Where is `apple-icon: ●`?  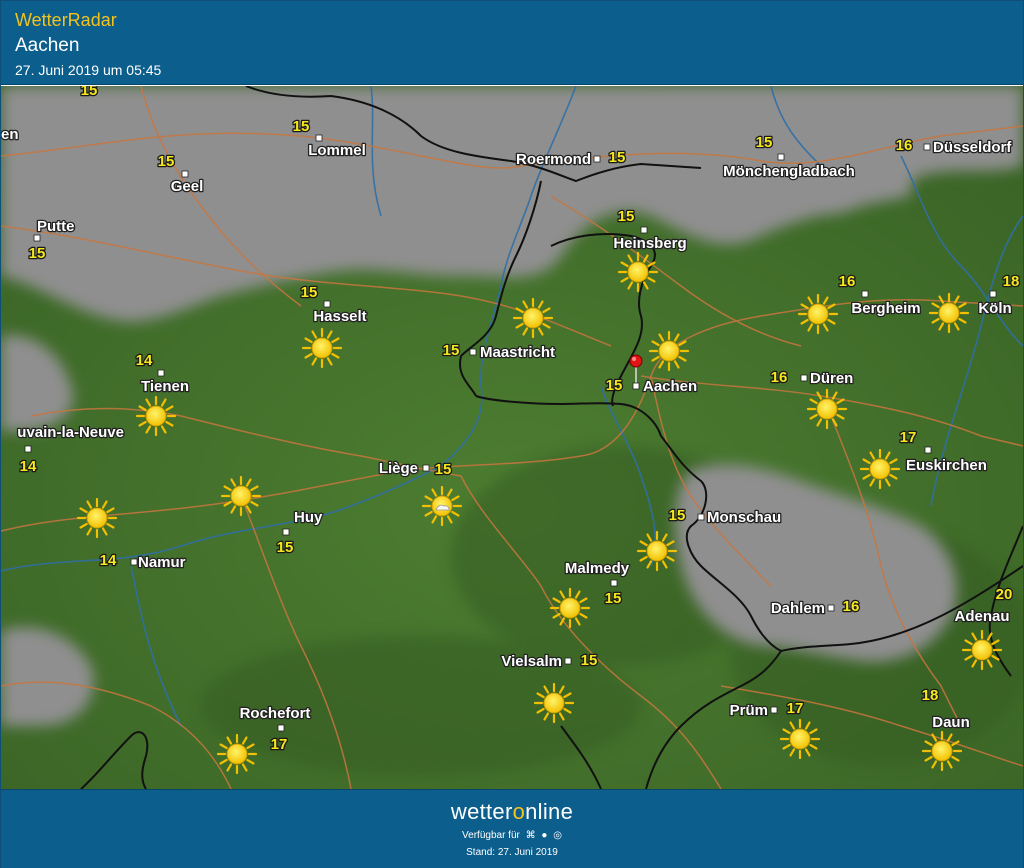
apple-icon: ● is located at coordinates (544, 835).